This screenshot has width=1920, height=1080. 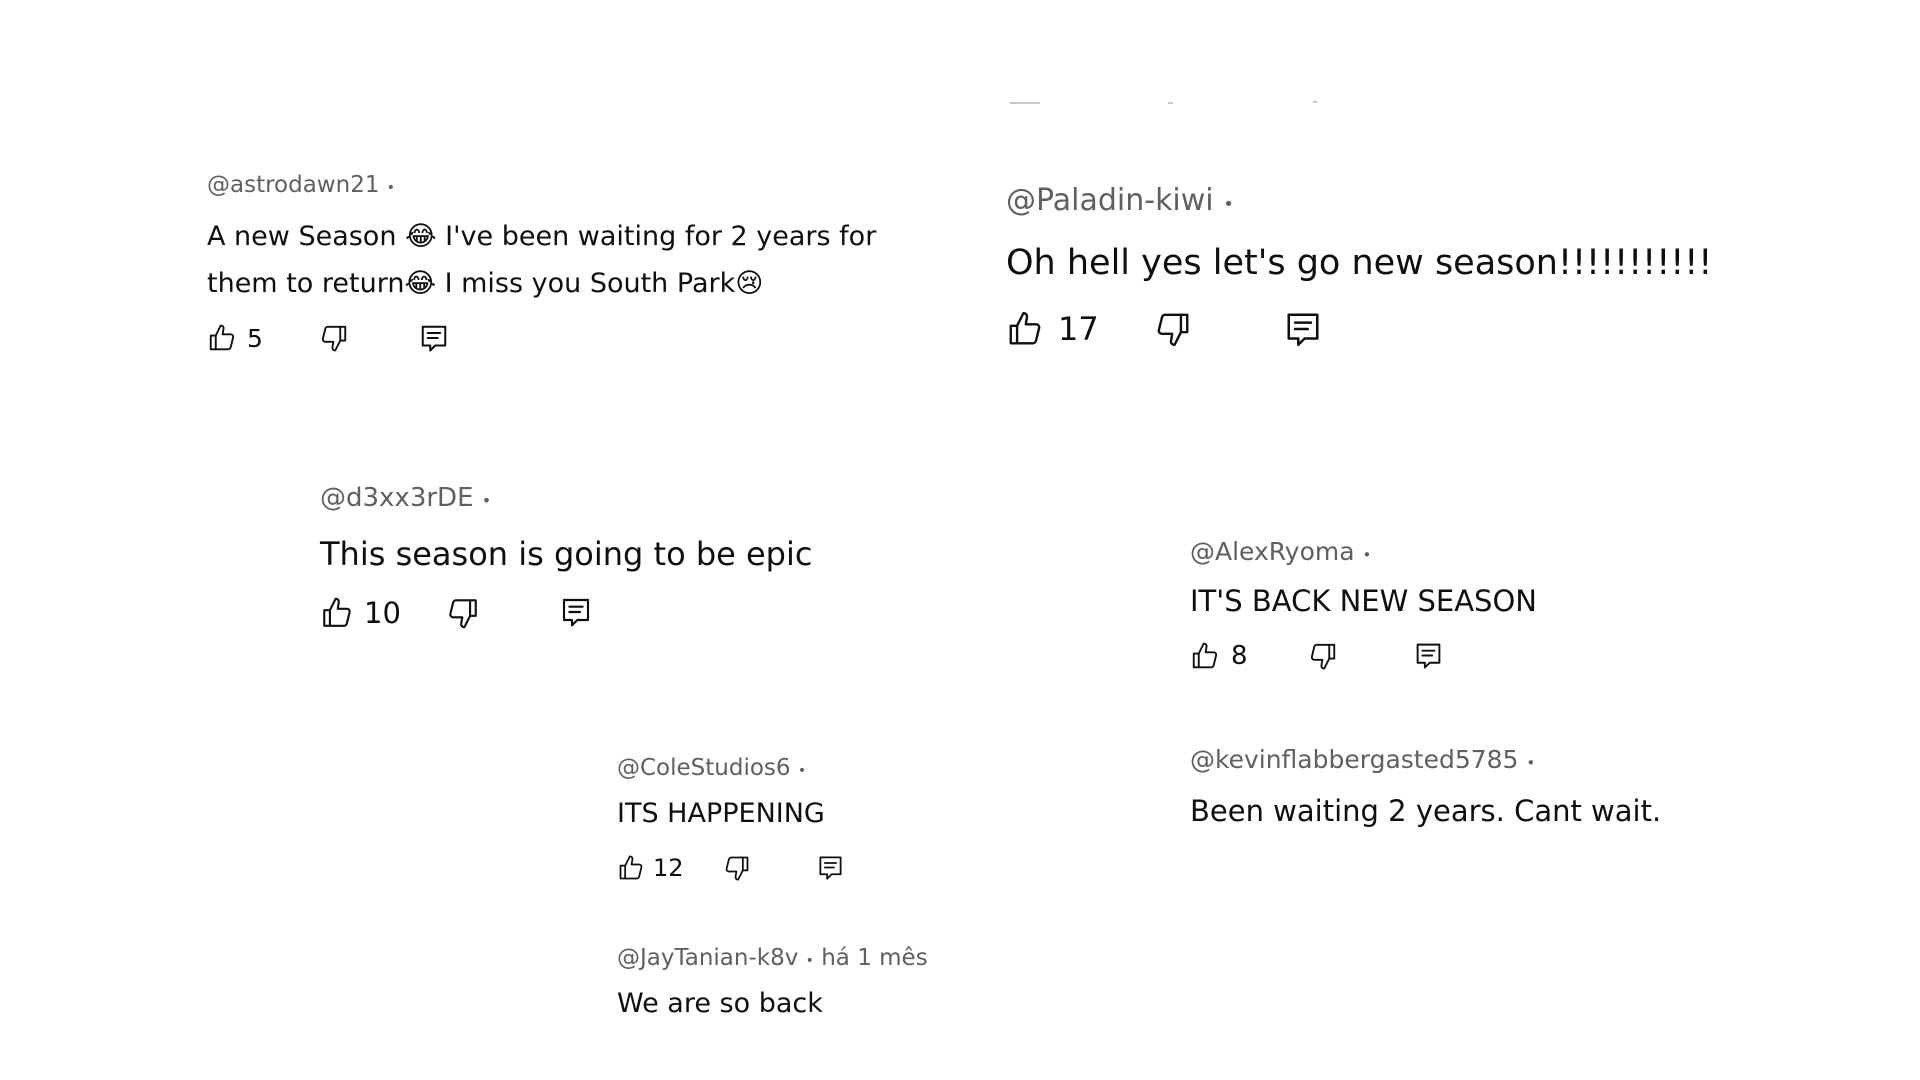 What do you see at coordinates (827, 769) in the screenshot?
I see `comment-header: @ColeStudios6 •` at bounding box center [827, 769].